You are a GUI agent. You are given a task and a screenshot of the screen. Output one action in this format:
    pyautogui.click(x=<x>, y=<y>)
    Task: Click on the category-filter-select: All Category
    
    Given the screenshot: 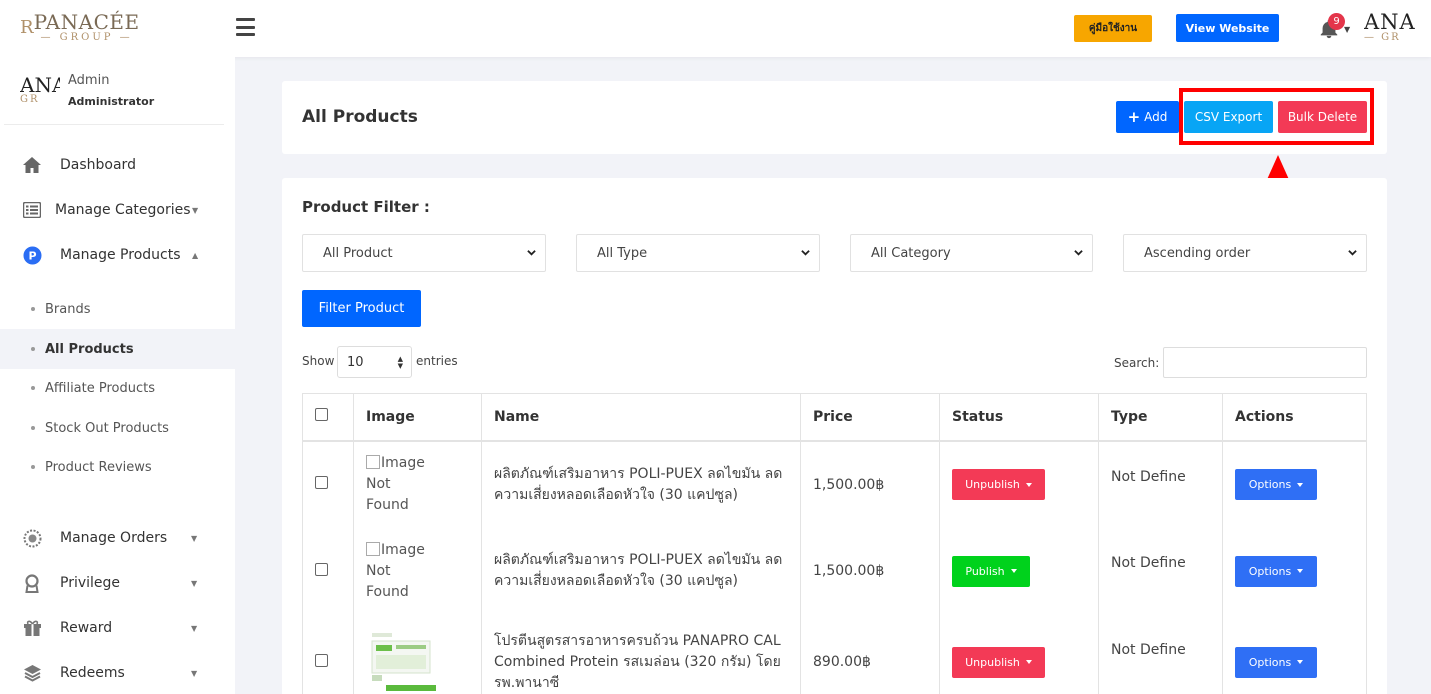 What is the action you would take?
    pyautogui.click(x=971, y=253)
    